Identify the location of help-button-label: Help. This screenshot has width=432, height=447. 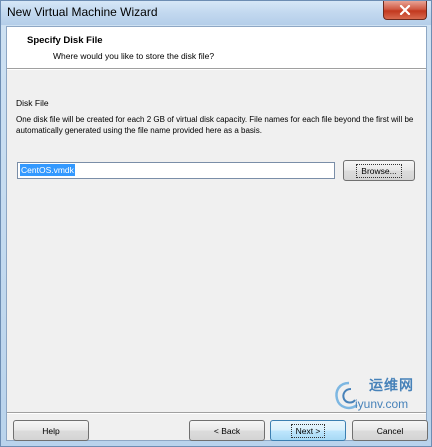
(51, 430).